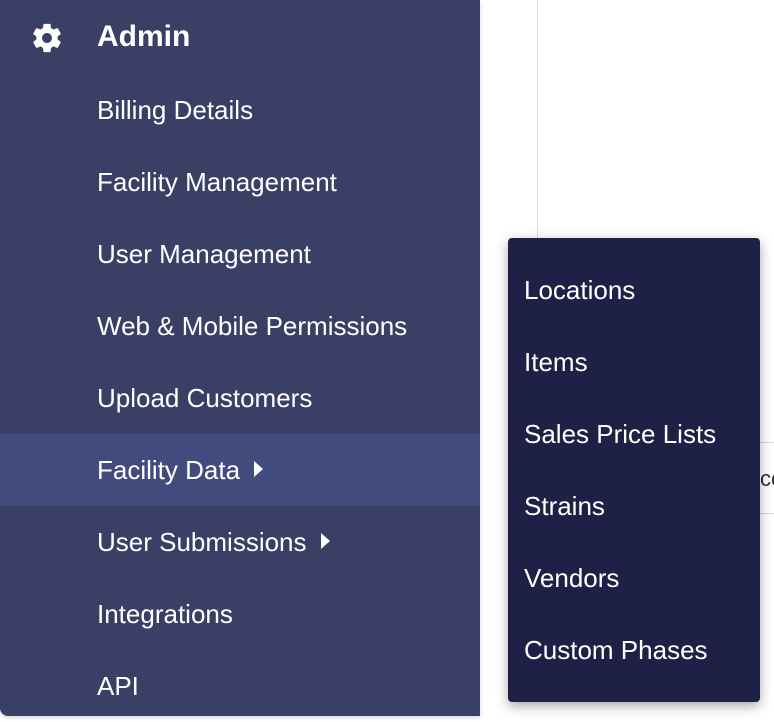 The image size is (774, 722). What do you see at coordinates (634, 346) in the screenshot?
I see `submenu-item-items: Items` at bounding box center [634, 346].